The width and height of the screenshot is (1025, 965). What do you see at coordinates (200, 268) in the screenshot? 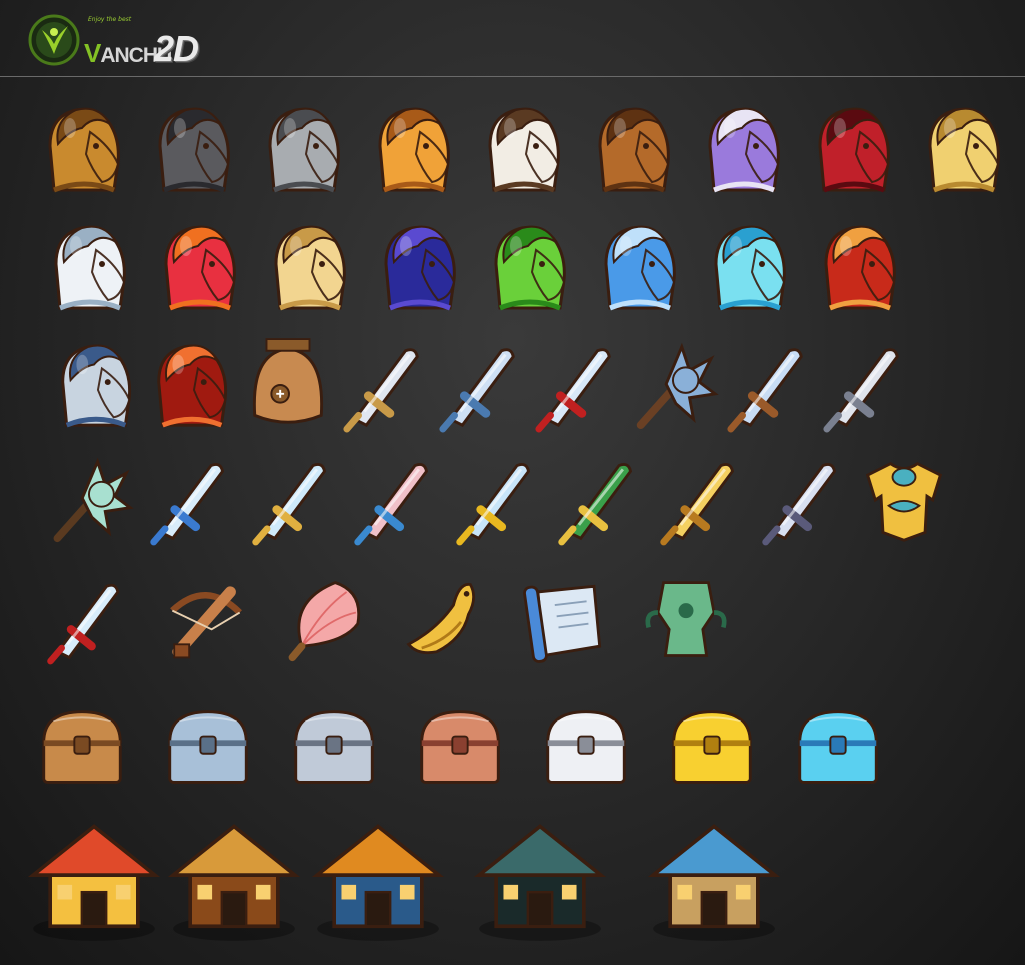
I see `horse-flame-icon` at bounding box center [200, 268].